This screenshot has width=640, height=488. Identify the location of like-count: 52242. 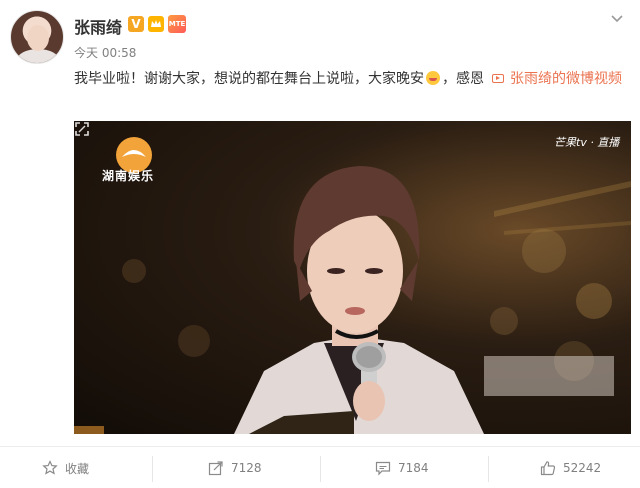
(582, 468).